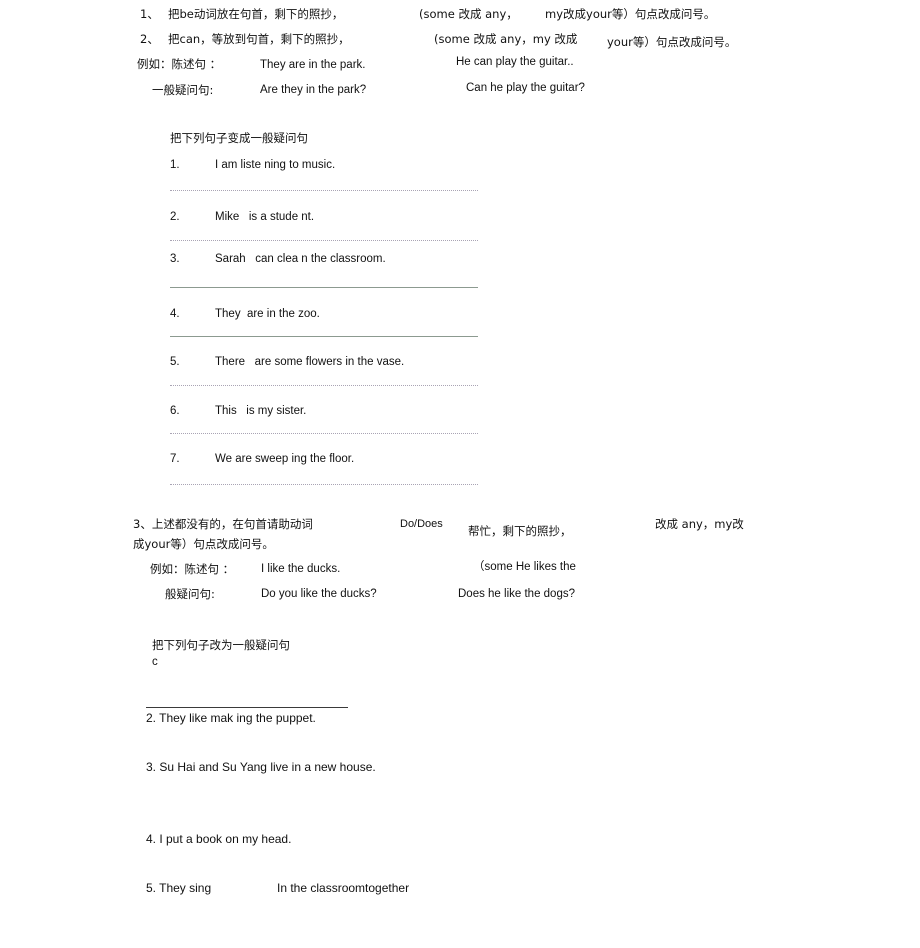 The width and height of the screenshot is (920, 948). Describe the element at coordinates (301, 569) in the screenshot. I see `rule-3-example-statement: I like the ducks.` at that location.